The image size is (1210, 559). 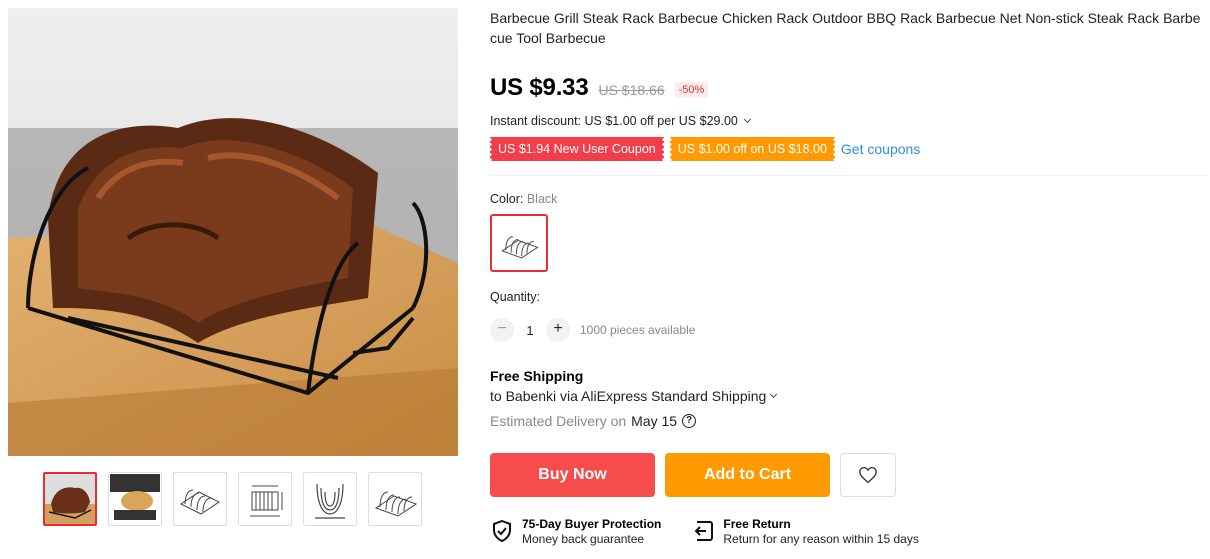 I want to click on shield-check-icon, so click(x=502, y=531).